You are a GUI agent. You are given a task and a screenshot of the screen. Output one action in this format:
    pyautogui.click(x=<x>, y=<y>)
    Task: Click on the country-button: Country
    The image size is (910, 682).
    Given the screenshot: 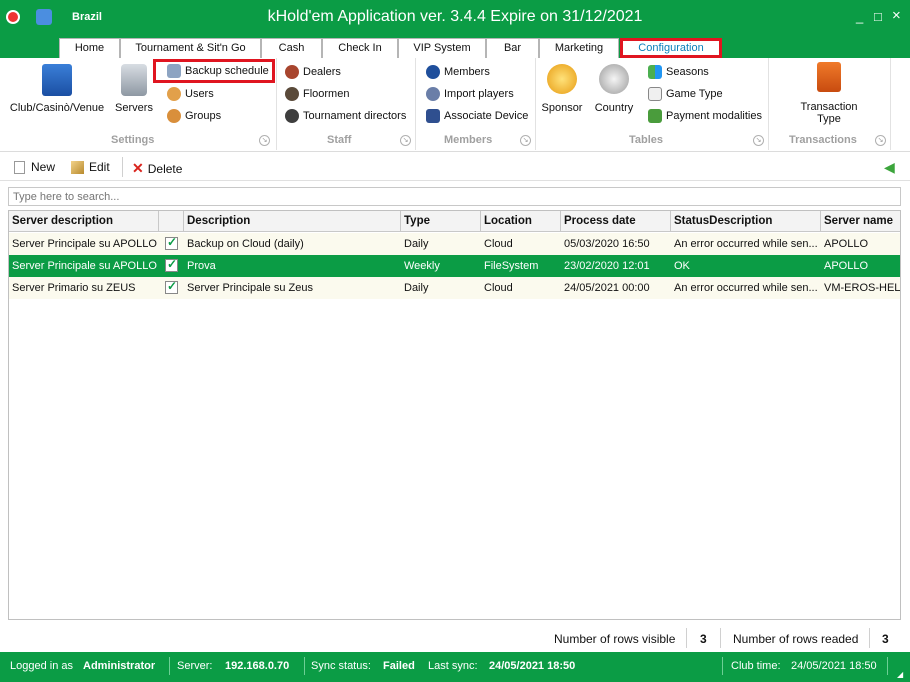 What is the action you would take?
    pyautogui.click(x=614, y=89)
    